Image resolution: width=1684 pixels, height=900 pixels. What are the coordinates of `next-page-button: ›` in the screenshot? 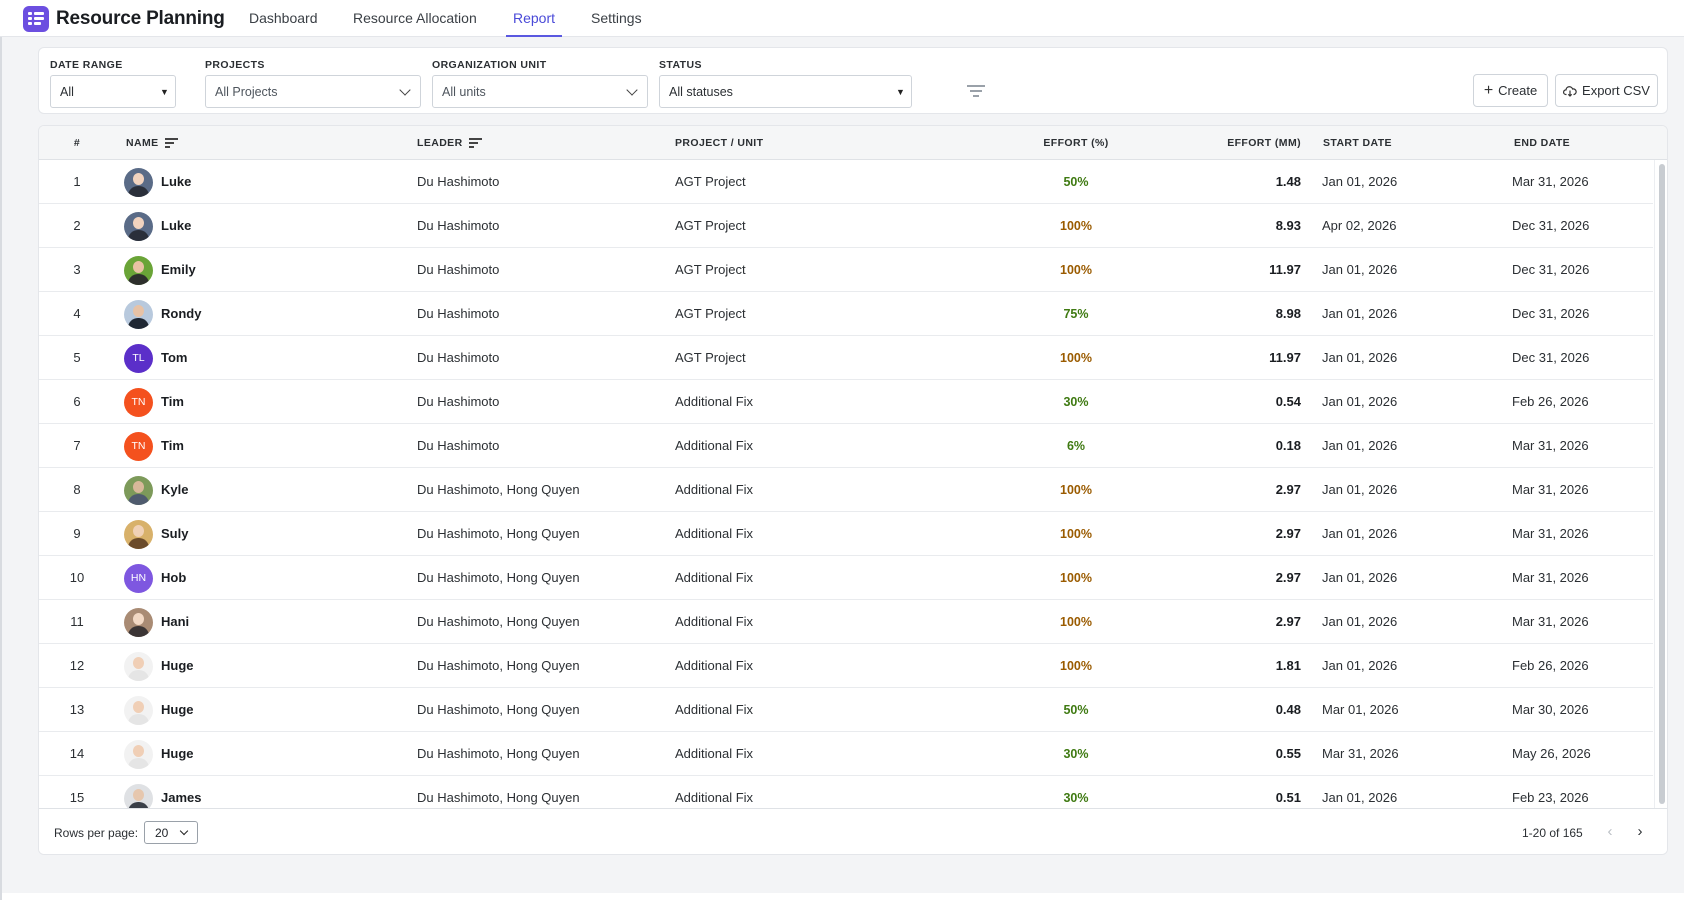 It's located at (1640, 833).